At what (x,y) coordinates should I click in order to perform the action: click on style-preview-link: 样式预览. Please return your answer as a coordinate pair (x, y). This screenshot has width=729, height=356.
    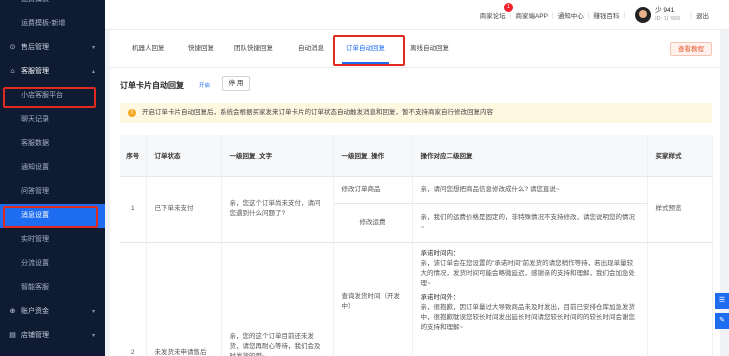
    Looking at the image, I should click on (680, 209).